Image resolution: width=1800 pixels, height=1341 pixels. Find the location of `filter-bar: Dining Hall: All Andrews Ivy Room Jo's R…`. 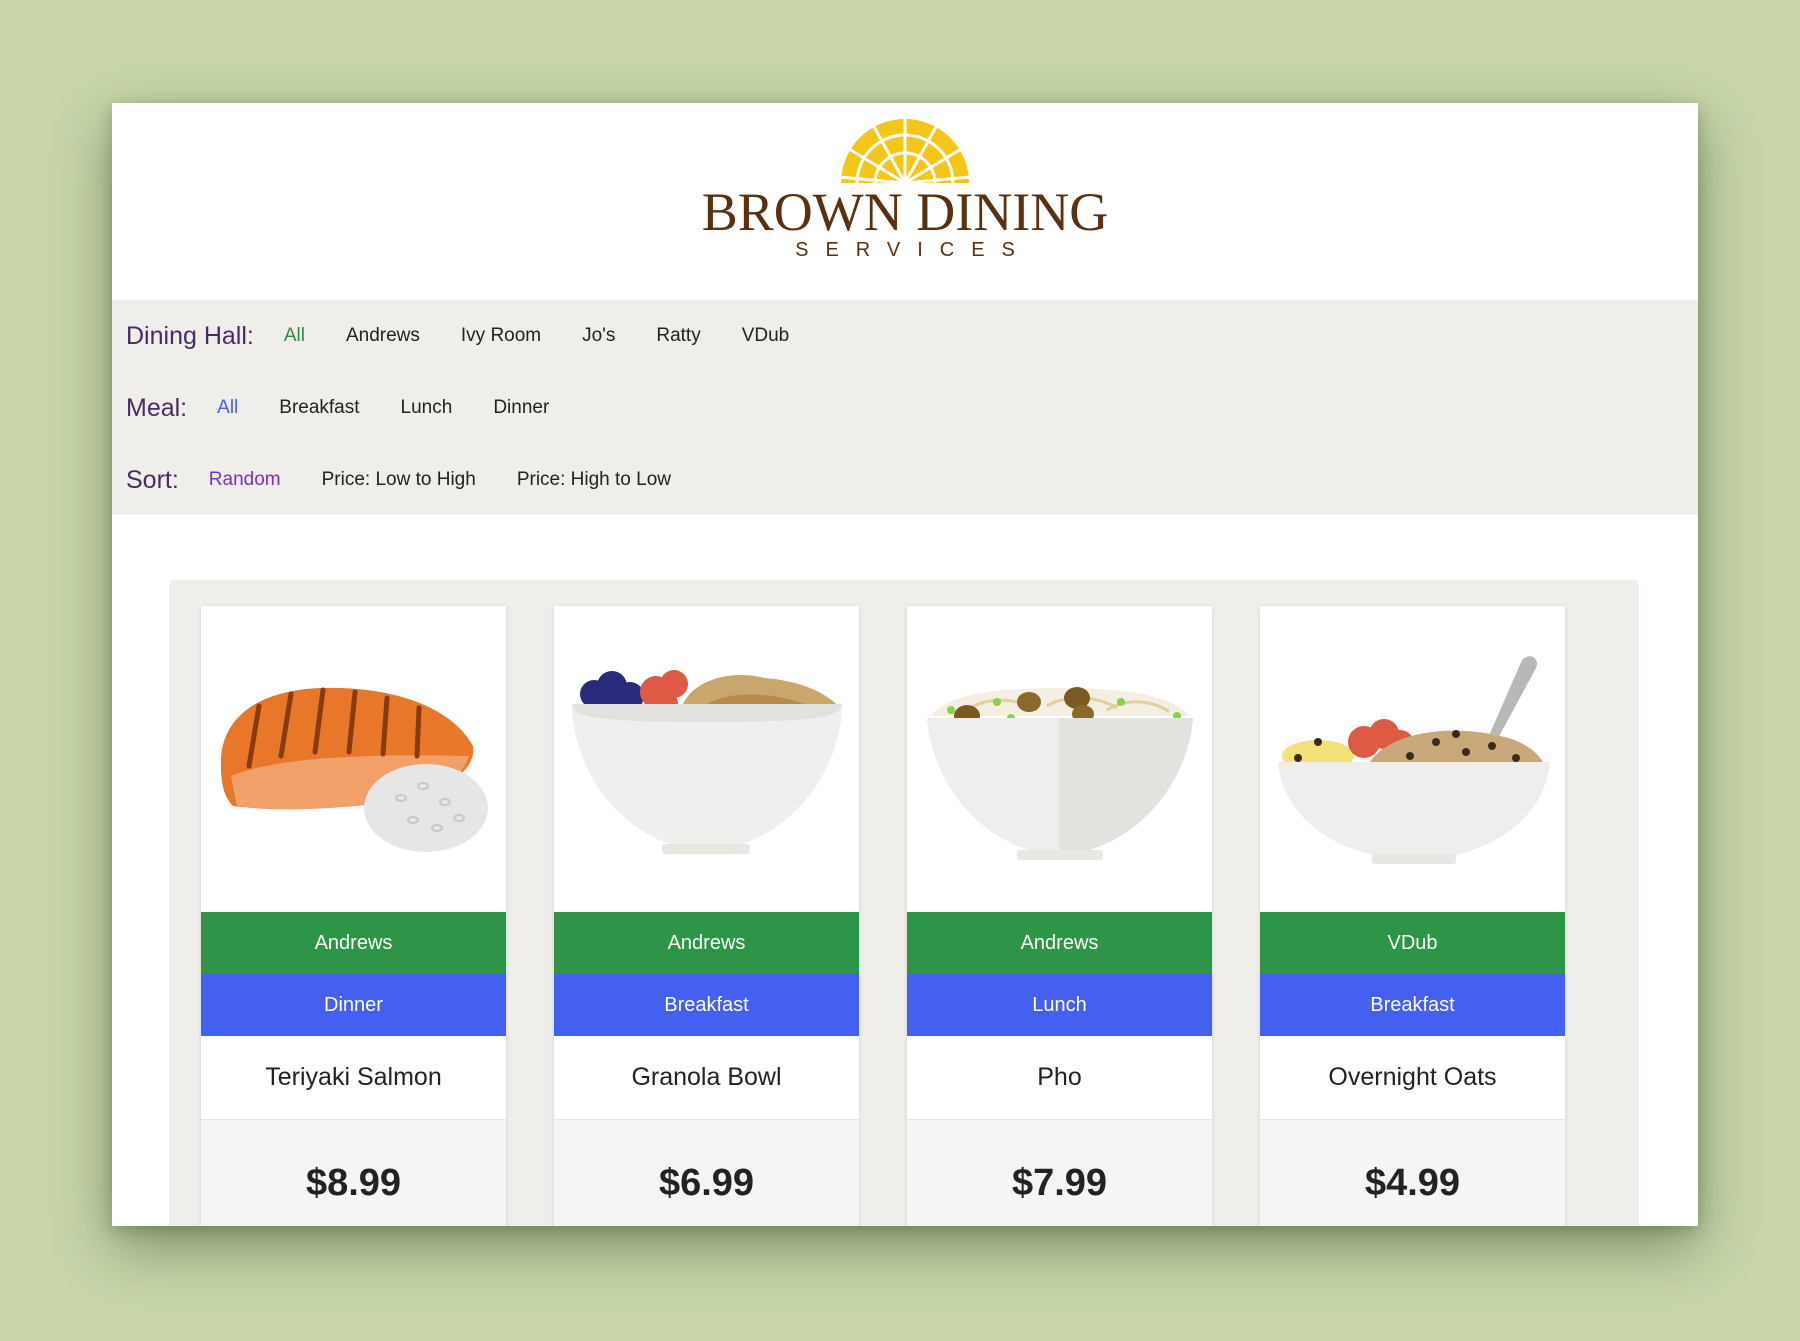

filter-bar: Dining Hall: All Andrews Ivy Room Jo's R… is located at coordinates (905, 407).